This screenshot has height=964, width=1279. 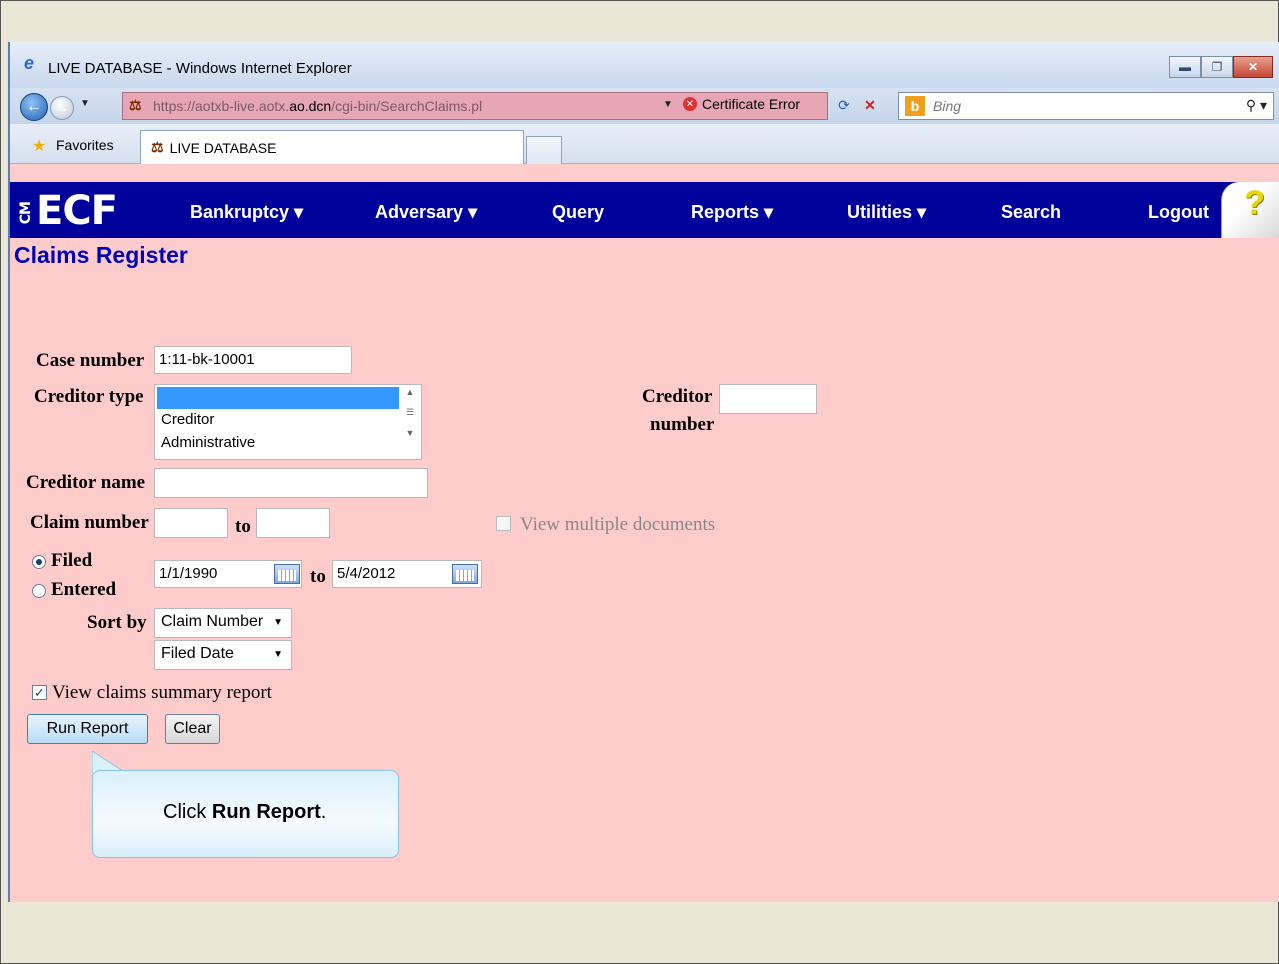 What do you see at coordinates (886, 212) in the screenshot?
I see `menu-utilities: Utilities ▾` at bounding box center [886, 212].